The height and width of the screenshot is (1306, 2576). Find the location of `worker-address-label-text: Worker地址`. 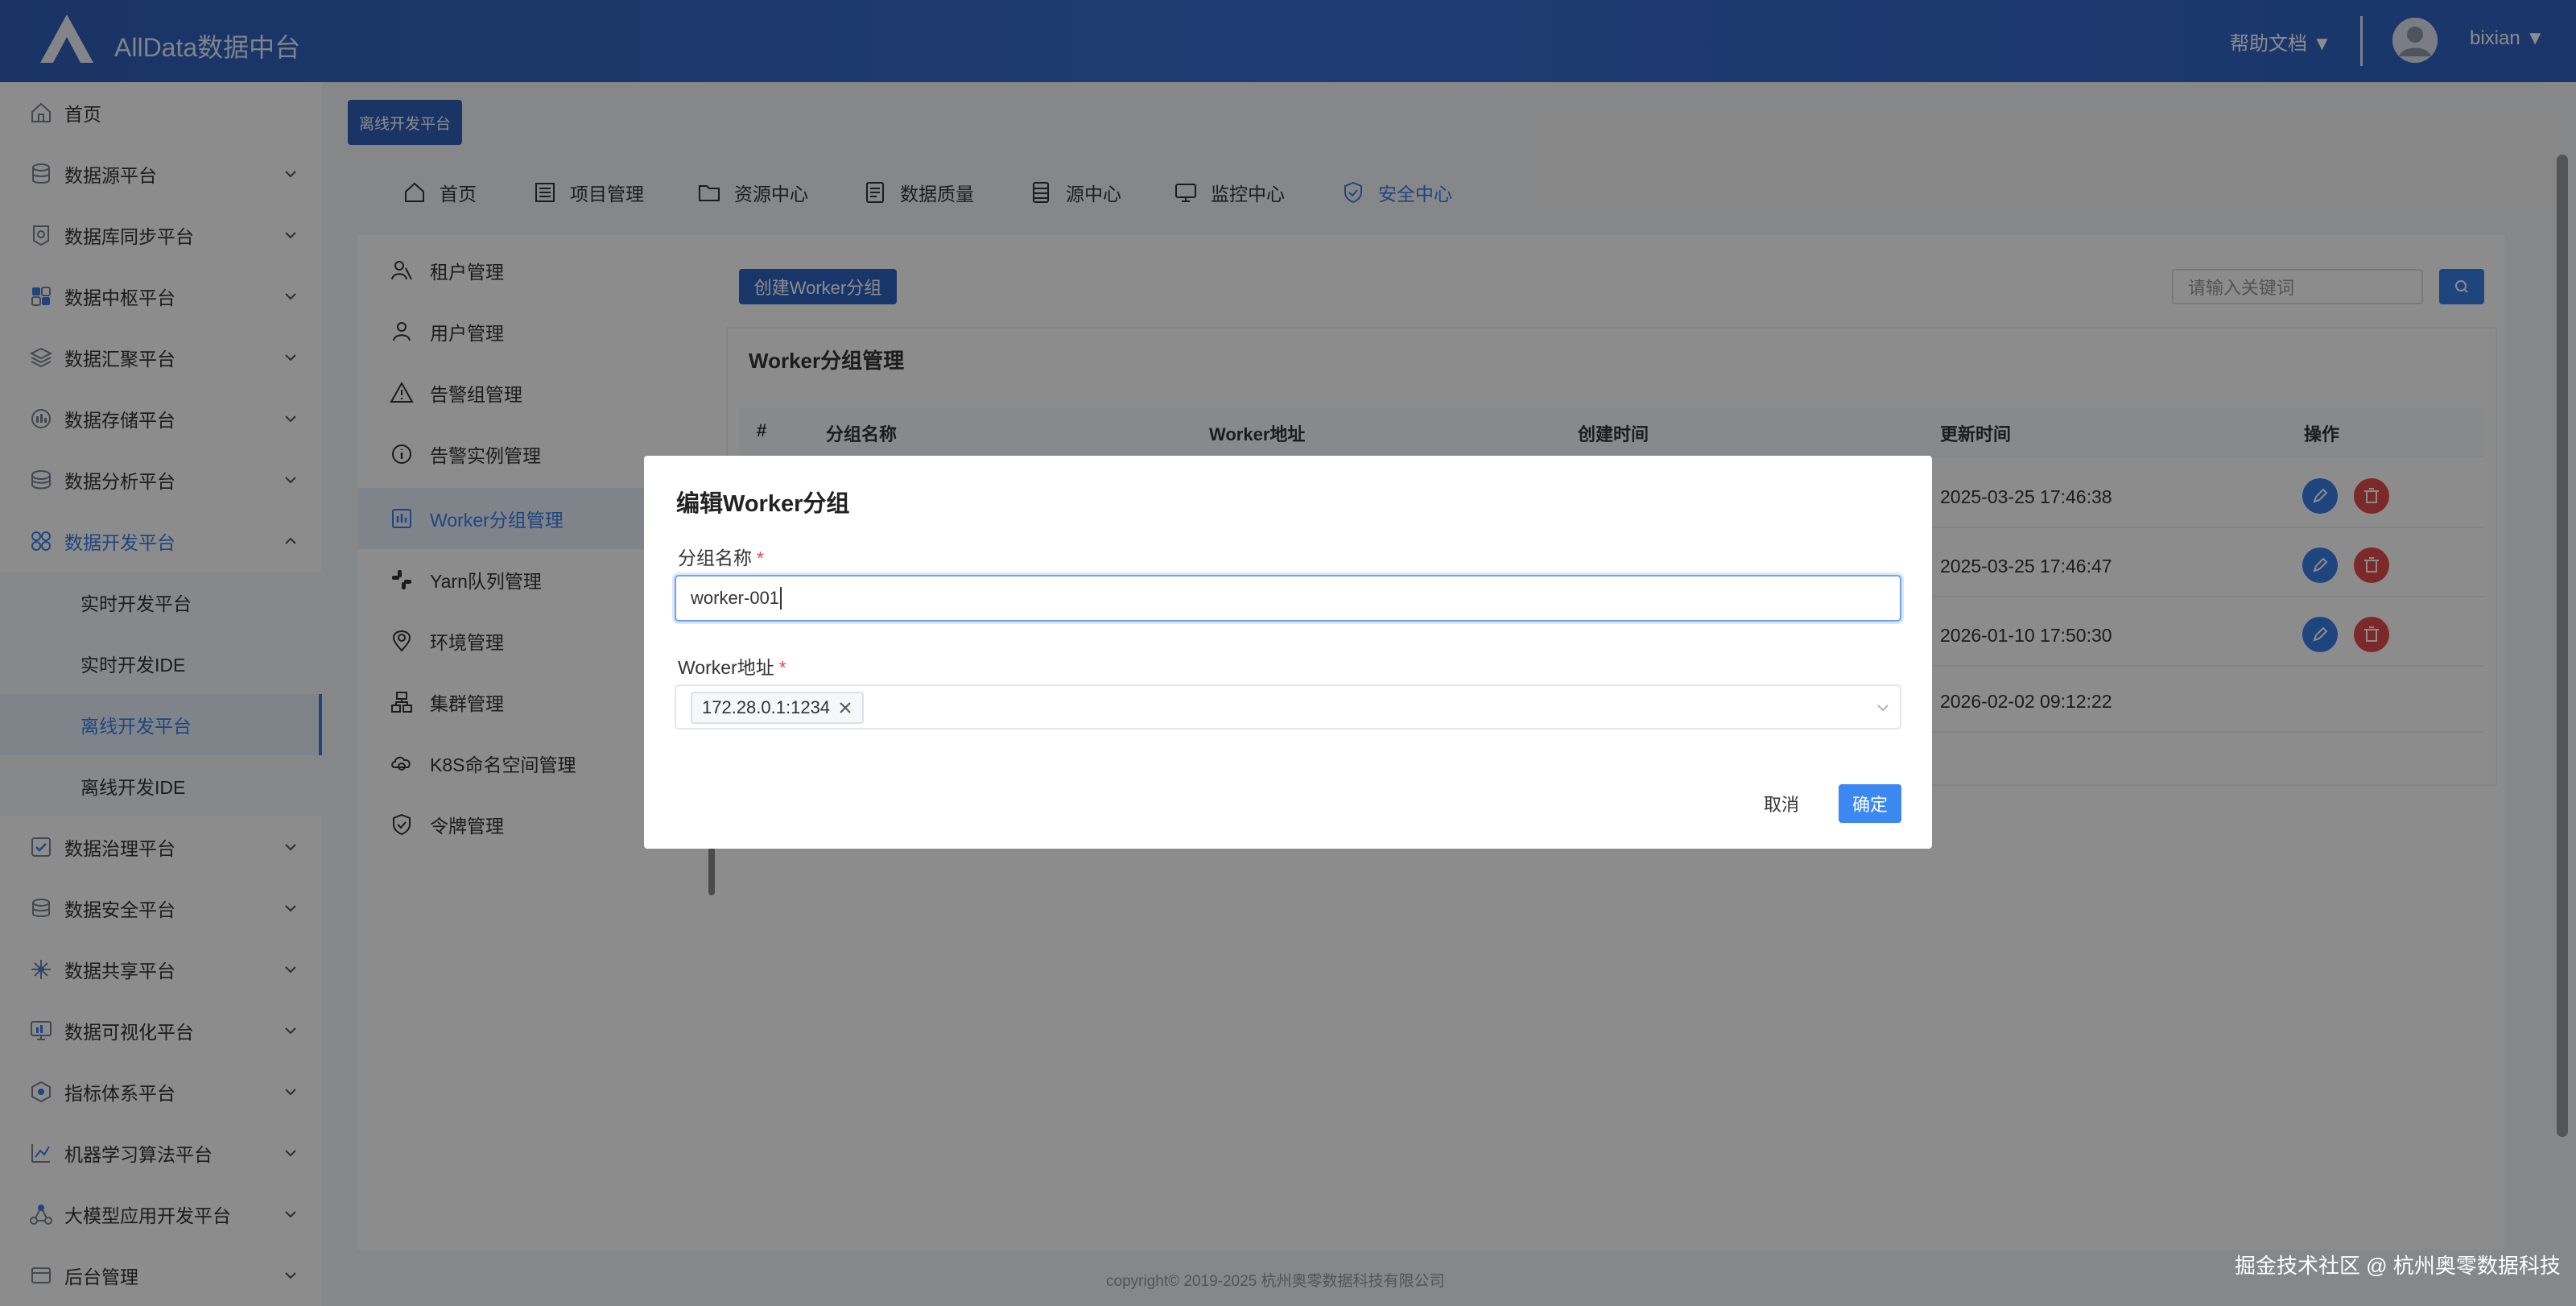

worker-address-label-text: Worker地址 is located at coordinates (726, 667).